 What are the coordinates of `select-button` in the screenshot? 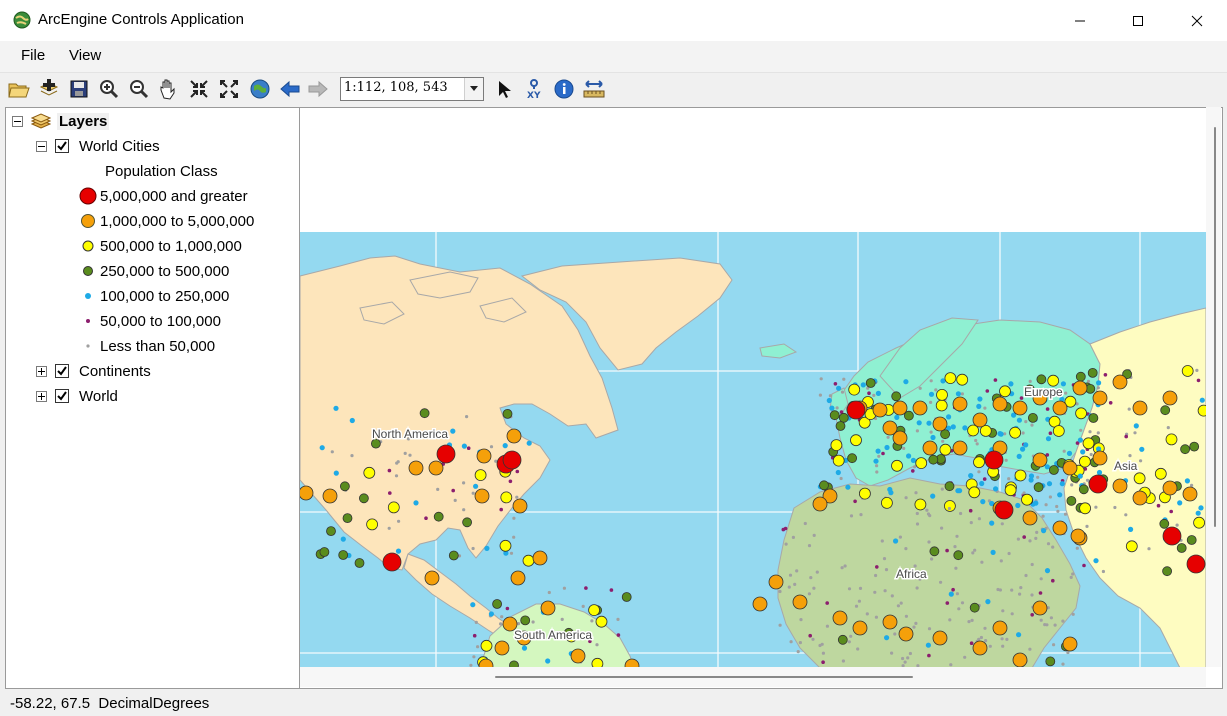 It's located at (504, 89).